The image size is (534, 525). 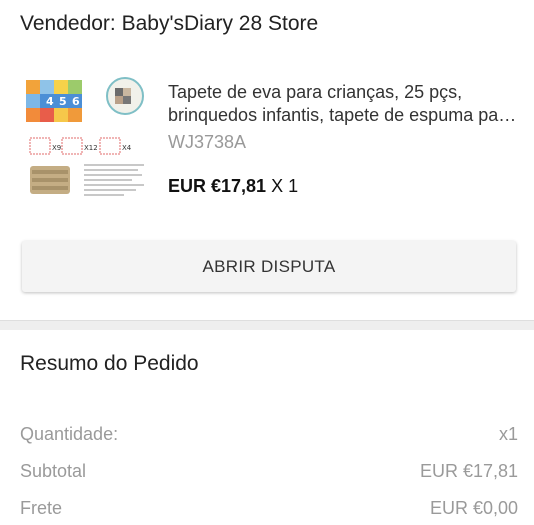 What do you see at coordinates (269, 434) in the screenshot?
I see `summary-row-quantity: Quantidade: x1` at bounding box center [269, 434].